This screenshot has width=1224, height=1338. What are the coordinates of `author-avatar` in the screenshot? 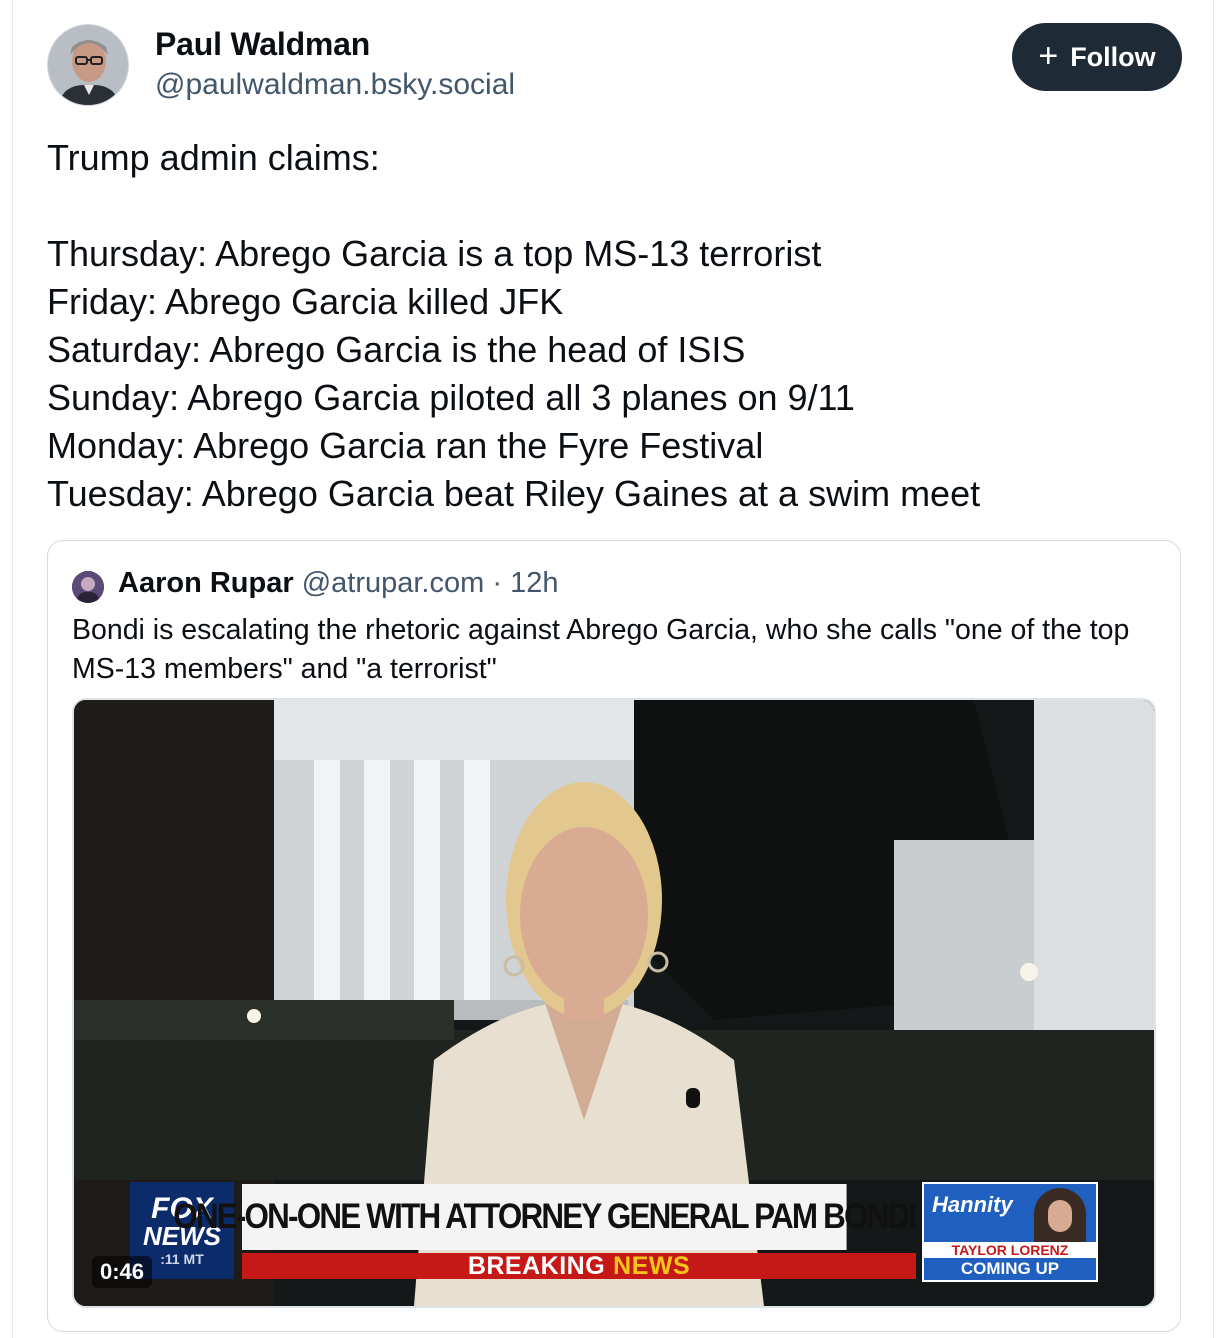 It's located at (88, 65).